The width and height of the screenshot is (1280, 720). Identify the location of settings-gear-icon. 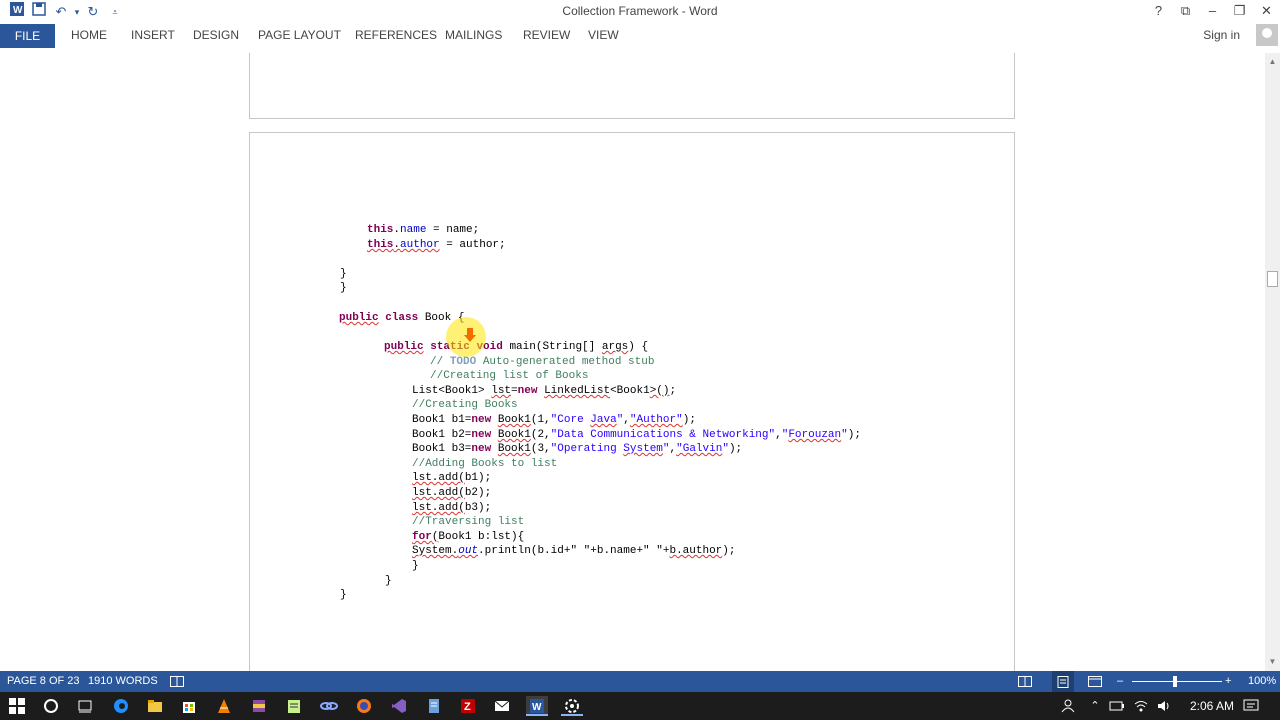
(572, 706).